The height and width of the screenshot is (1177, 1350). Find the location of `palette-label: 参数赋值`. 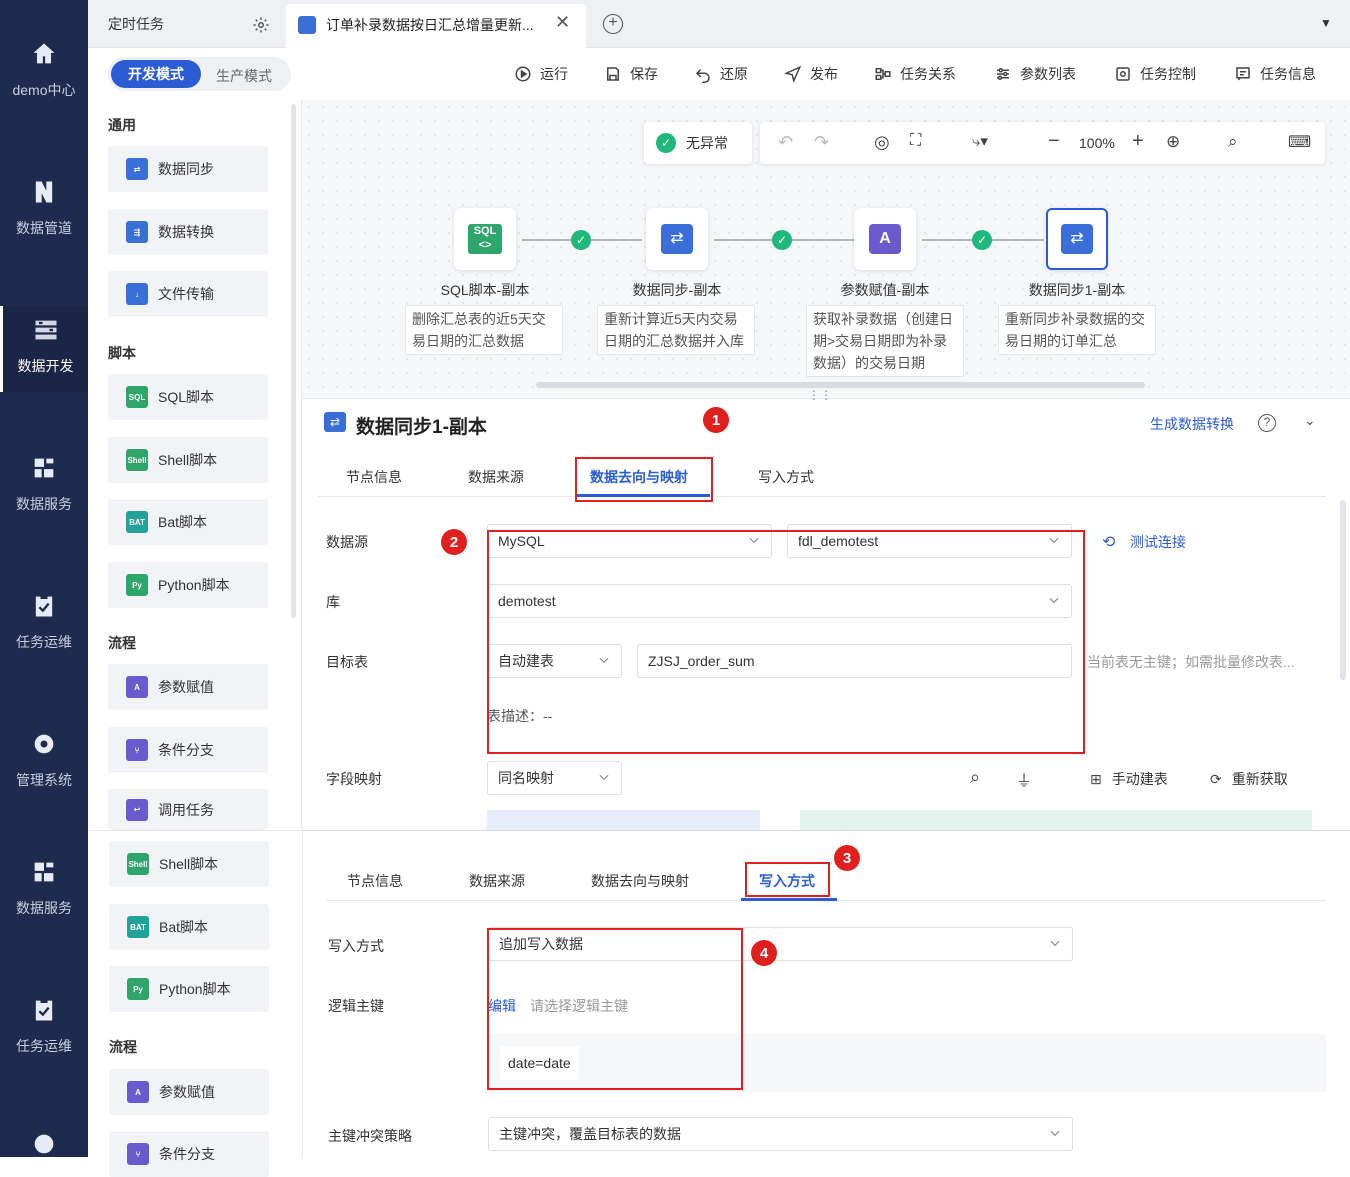

palette-label: 参数赋值 is located at coordinates (186, 687).